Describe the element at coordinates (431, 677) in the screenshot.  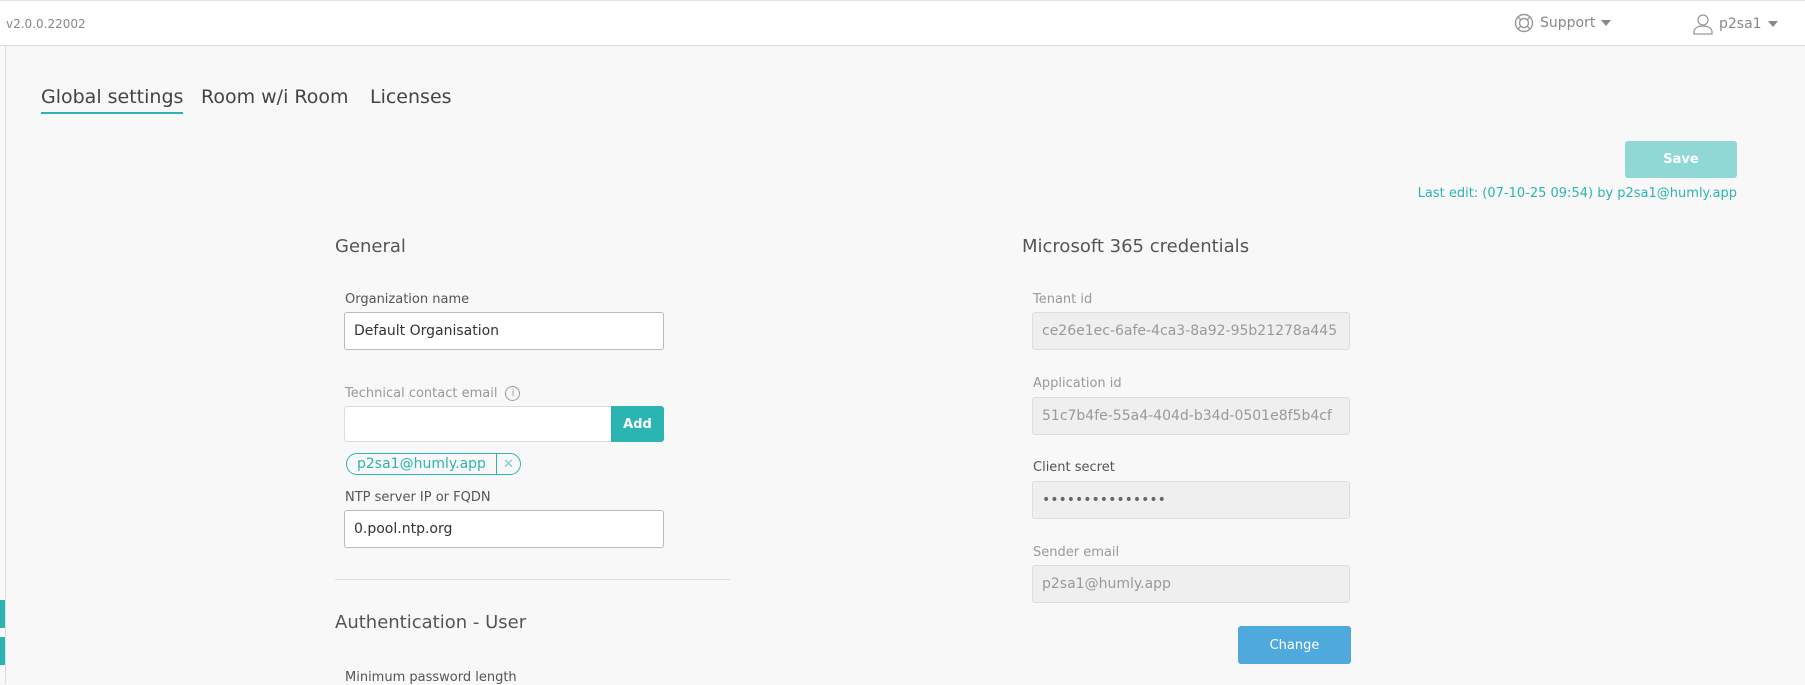
I see `min-password-label: Minimum password length` at that location.